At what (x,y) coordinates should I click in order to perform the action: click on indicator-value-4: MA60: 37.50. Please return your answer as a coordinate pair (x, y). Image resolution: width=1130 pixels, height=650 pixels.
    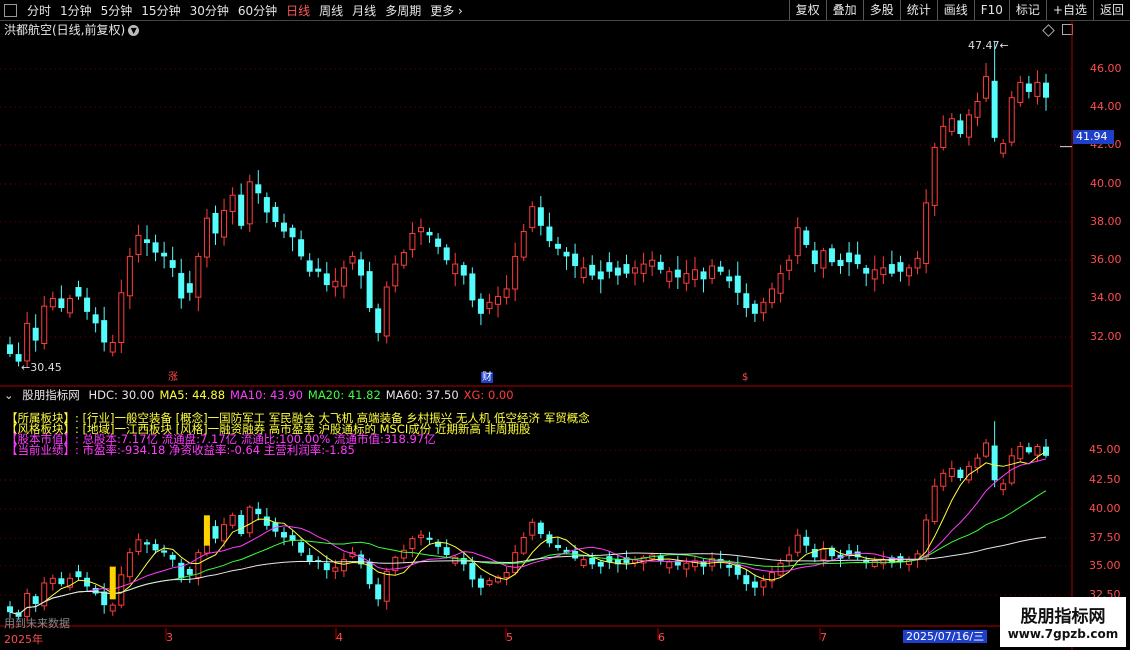
    Looking at the image, I should click on (422, 395).